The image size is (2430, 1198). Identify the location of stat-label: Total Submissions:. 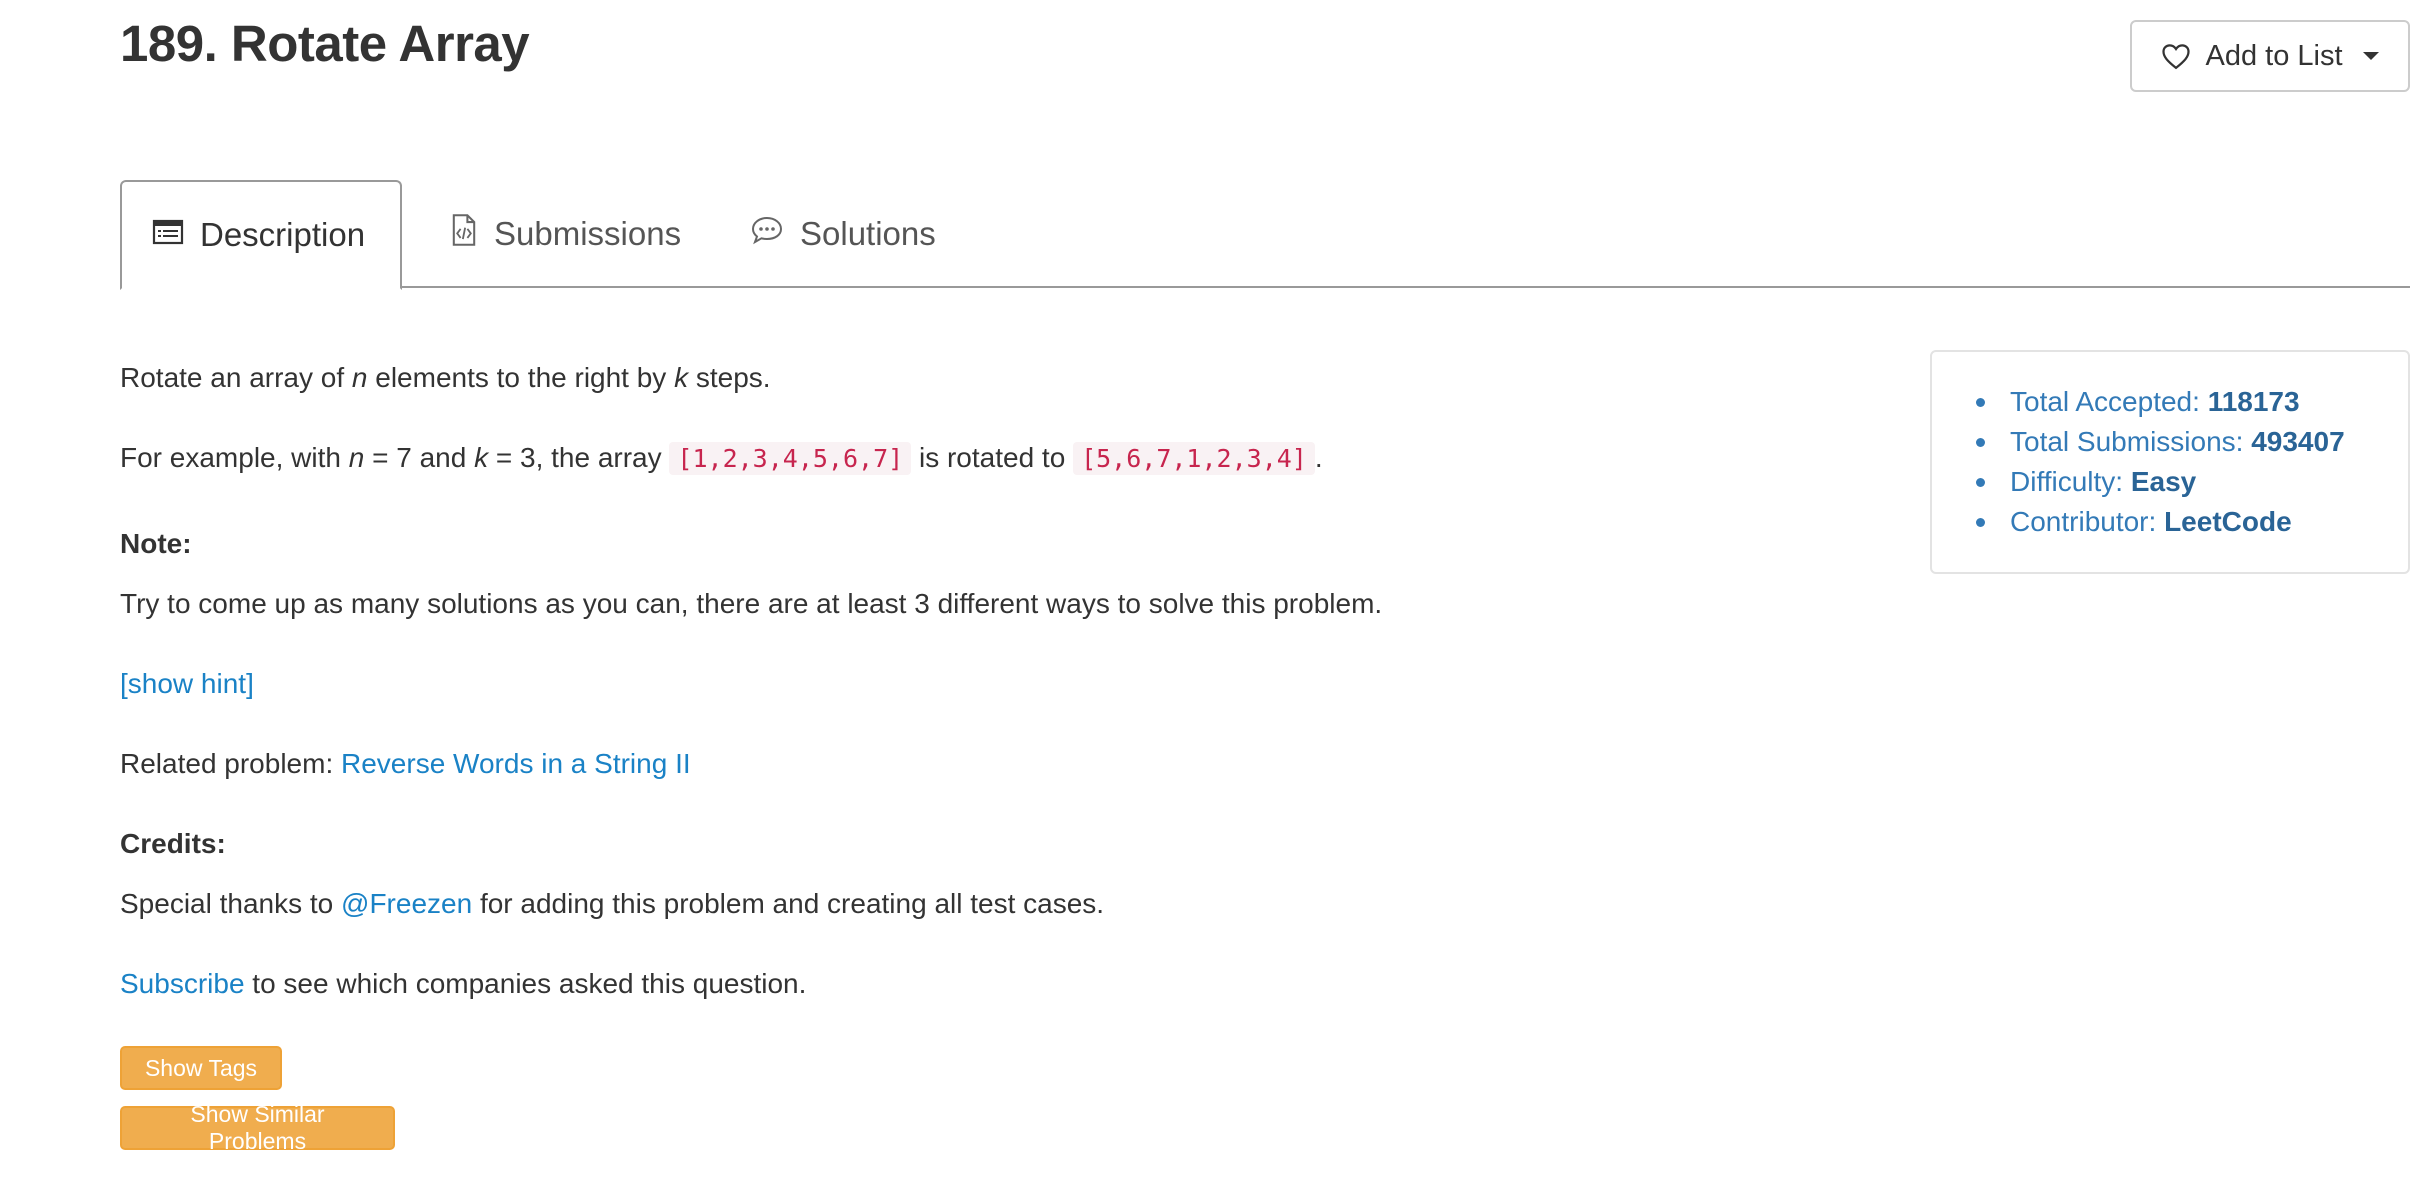
(2131, 441).